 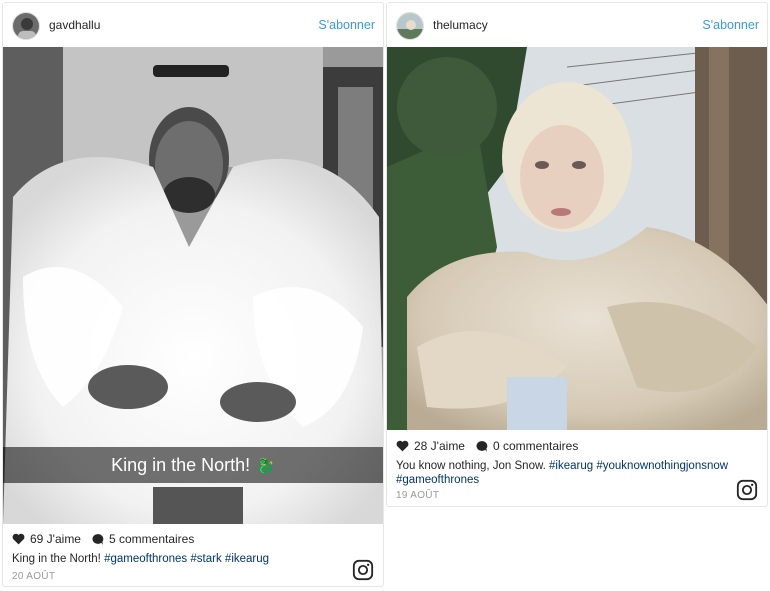 I want to click on likes-count: 69 J'aime, so click(x=55, y=539).